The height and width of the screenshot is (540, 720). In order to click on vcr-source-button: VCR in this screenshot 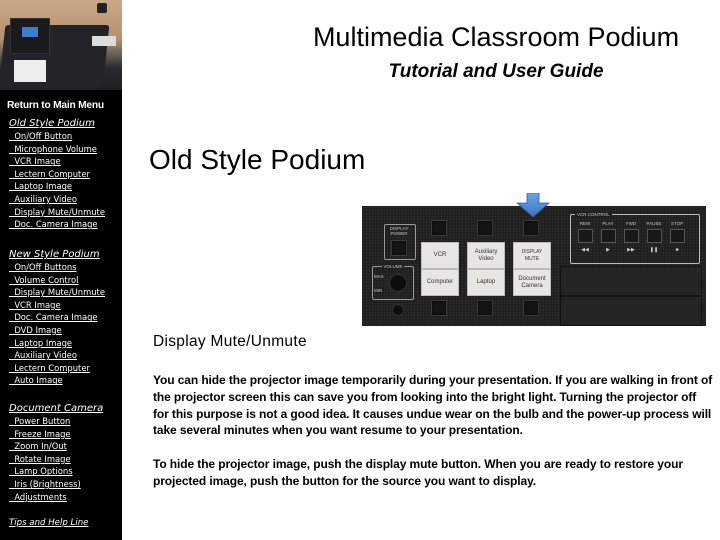, I will do `click(440, 255)`.